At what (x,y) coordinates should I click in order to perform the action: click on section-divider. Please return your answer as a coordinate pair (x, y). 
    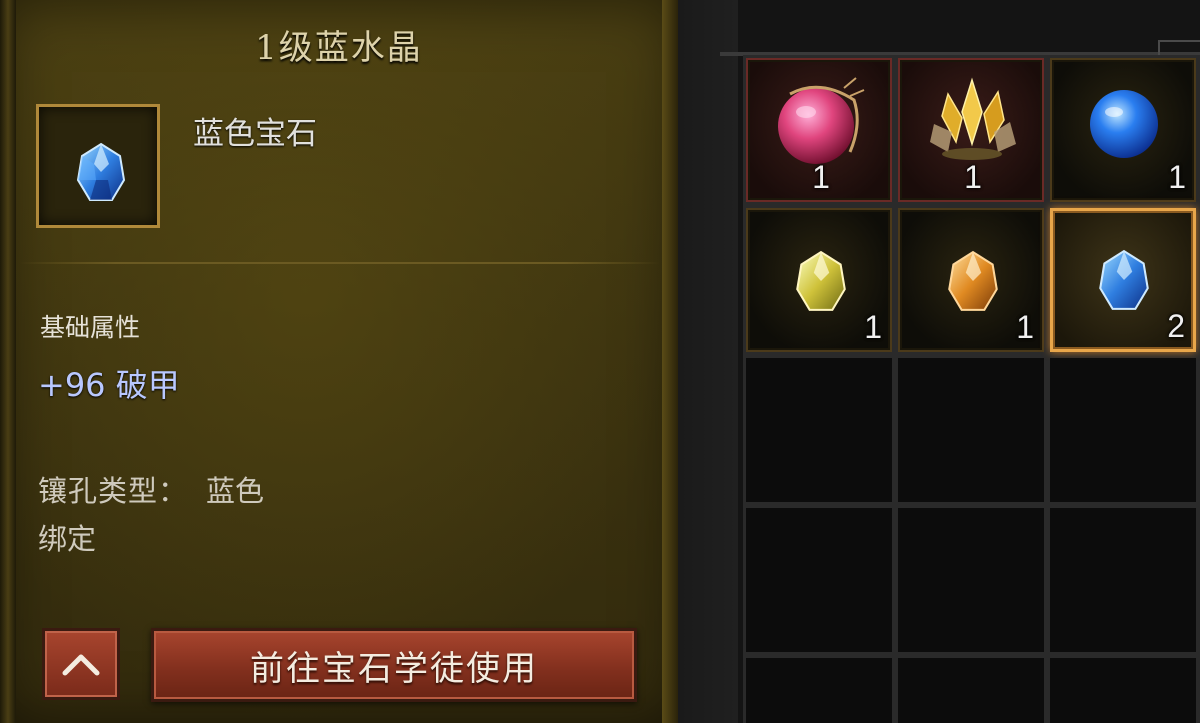
    Looking at the image, I should click on (340, 263).